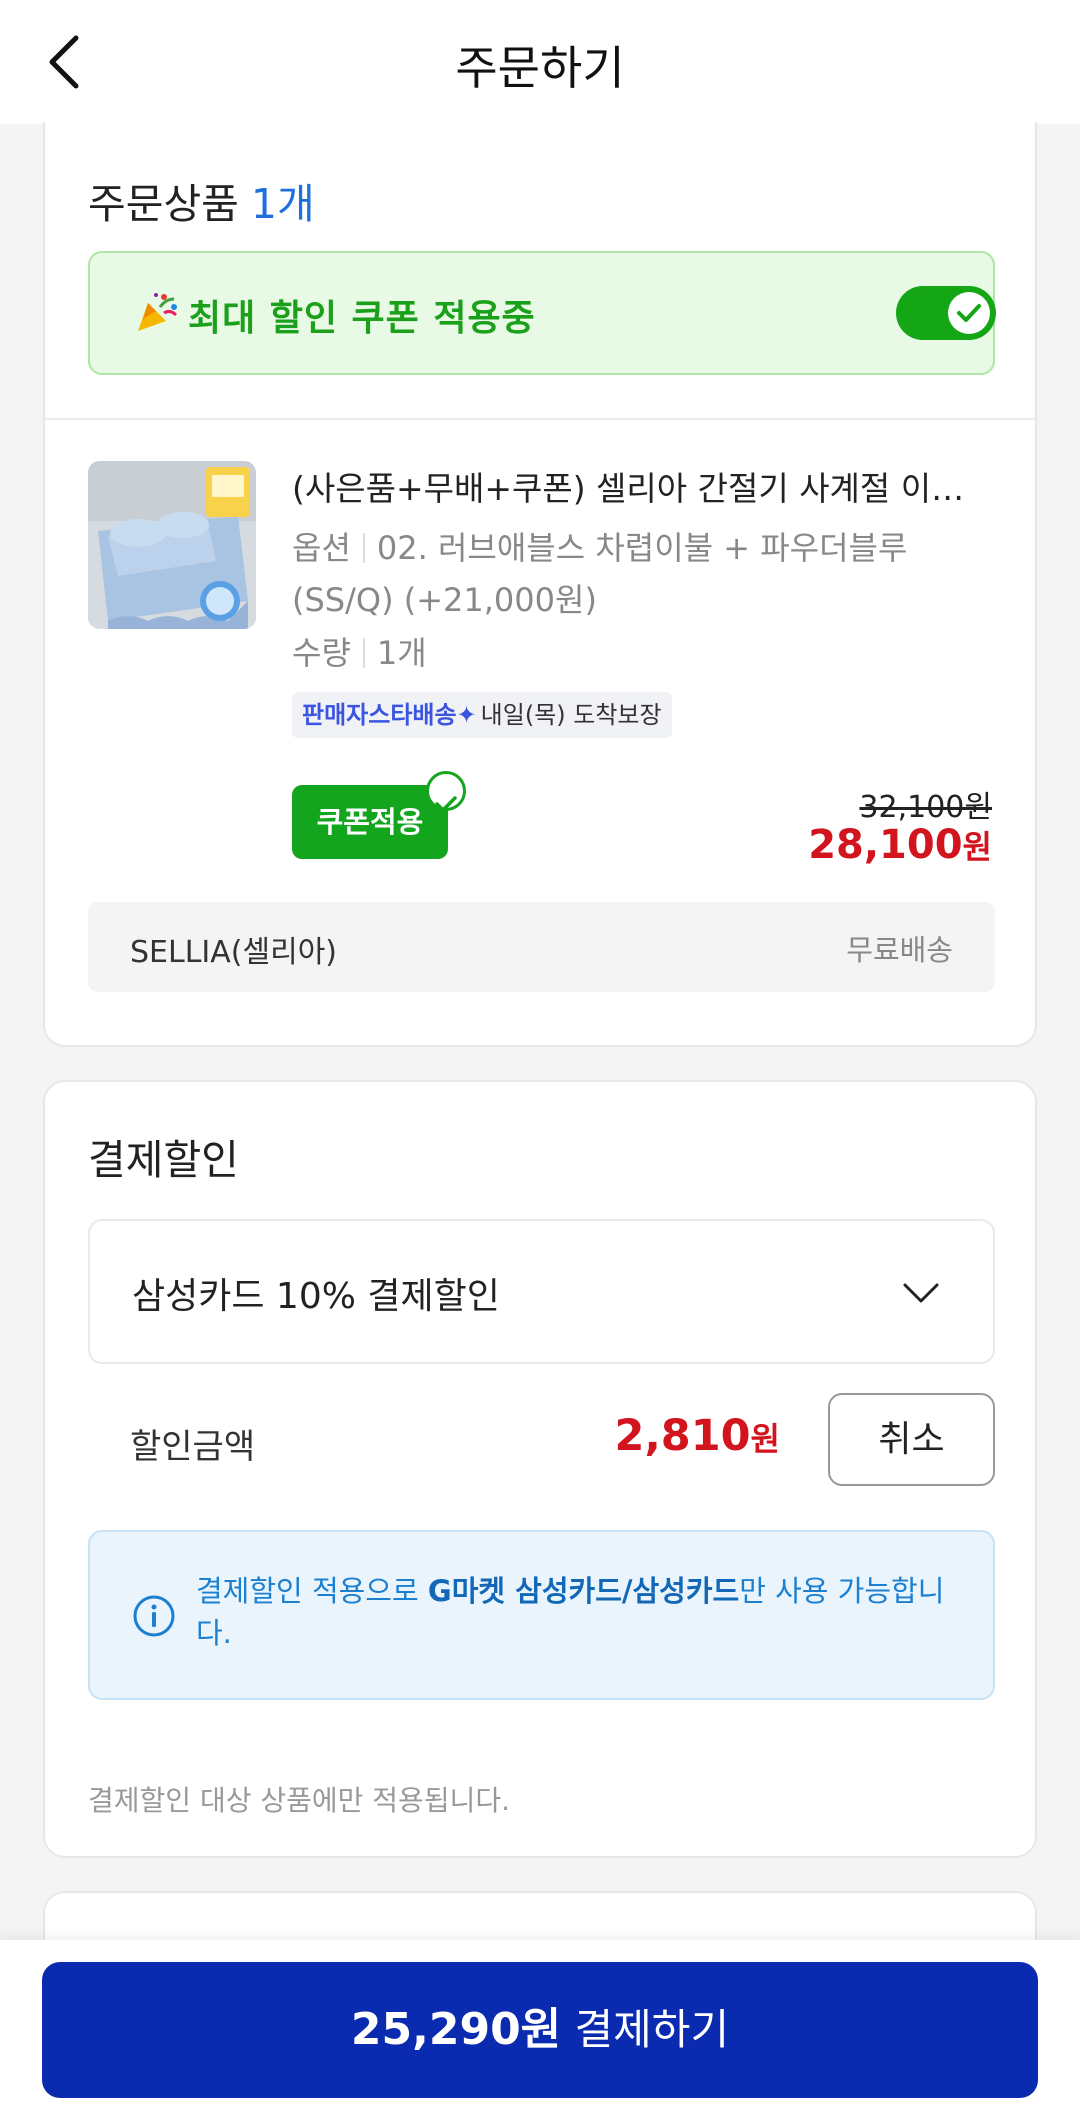 The width and height of the screenshot is (1080, 2119). What do you see at coordinates (541, 947) in the screenshot?
I see `seller-box: SELLIA(셀리아) 무료배송` at bounding box center [541, 947].